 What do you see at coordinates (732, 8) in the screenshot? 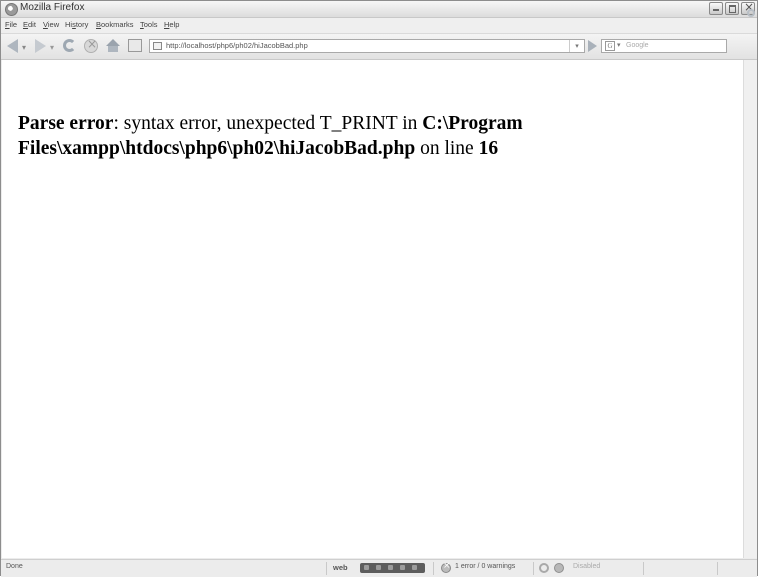
I see `maximize-button` at bounding box center [732, 8].